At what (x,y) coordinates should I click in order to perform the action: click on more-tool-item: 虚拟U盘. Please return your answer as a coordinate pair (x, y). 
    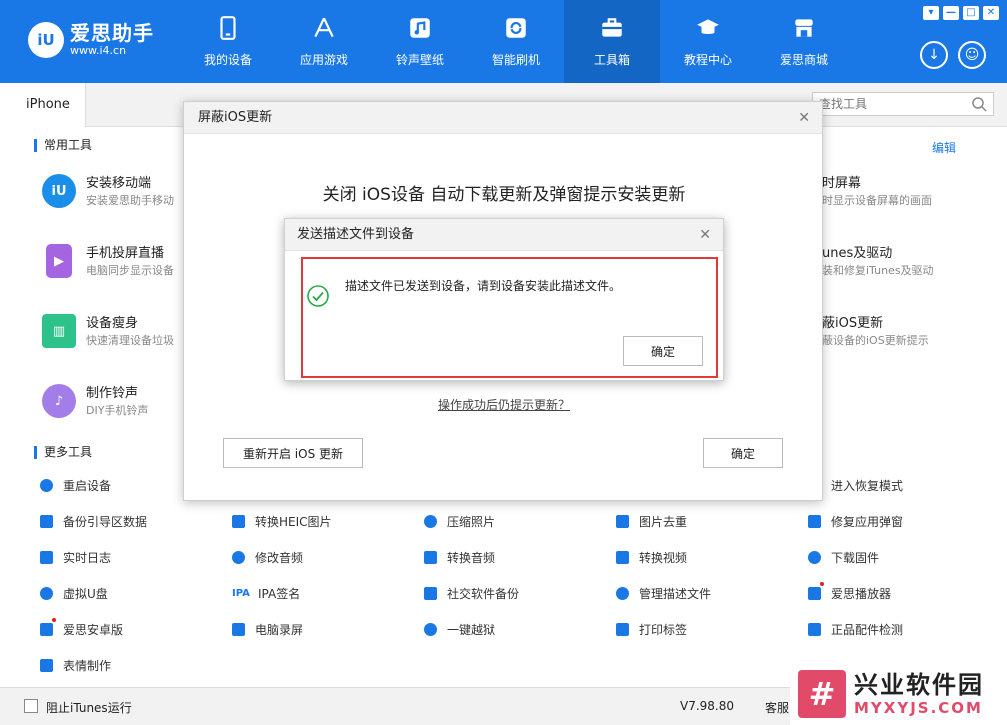
    Looking at the image, I should click on (74, 593).